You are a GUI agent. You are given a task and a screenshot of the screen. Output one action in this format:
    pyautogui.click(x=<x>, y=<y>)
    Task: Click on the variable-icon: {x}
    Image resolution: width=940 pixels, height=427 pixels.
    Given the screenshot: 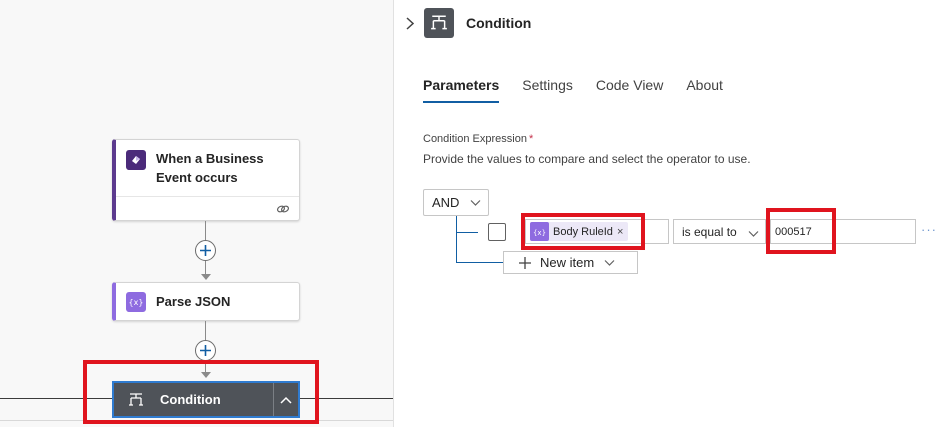 What is the action you would take?
    pyautogui.click(x=136, y=302)
    